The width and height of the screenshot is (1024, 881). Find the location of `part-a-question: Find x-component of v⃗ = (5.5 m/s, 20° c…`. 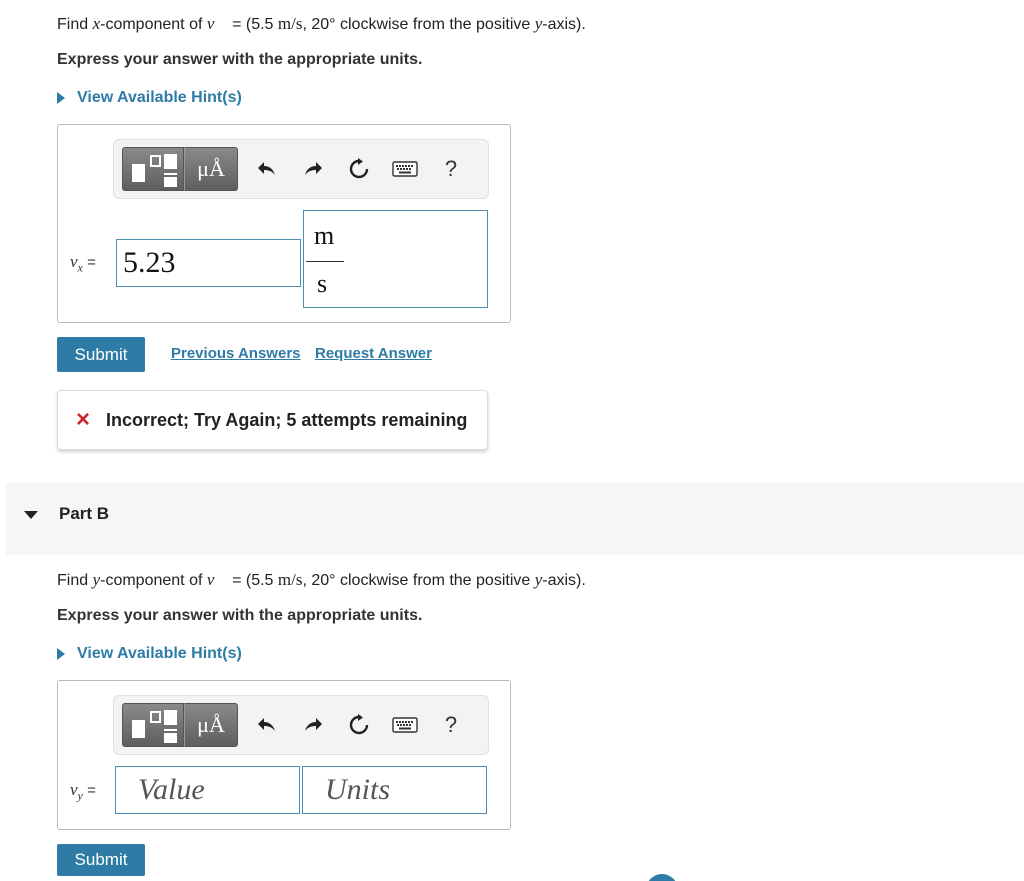

part-a-question: Find x-component of v⃗ = (5.5 m/s, 20° c… is located at coordinates (321, 23).